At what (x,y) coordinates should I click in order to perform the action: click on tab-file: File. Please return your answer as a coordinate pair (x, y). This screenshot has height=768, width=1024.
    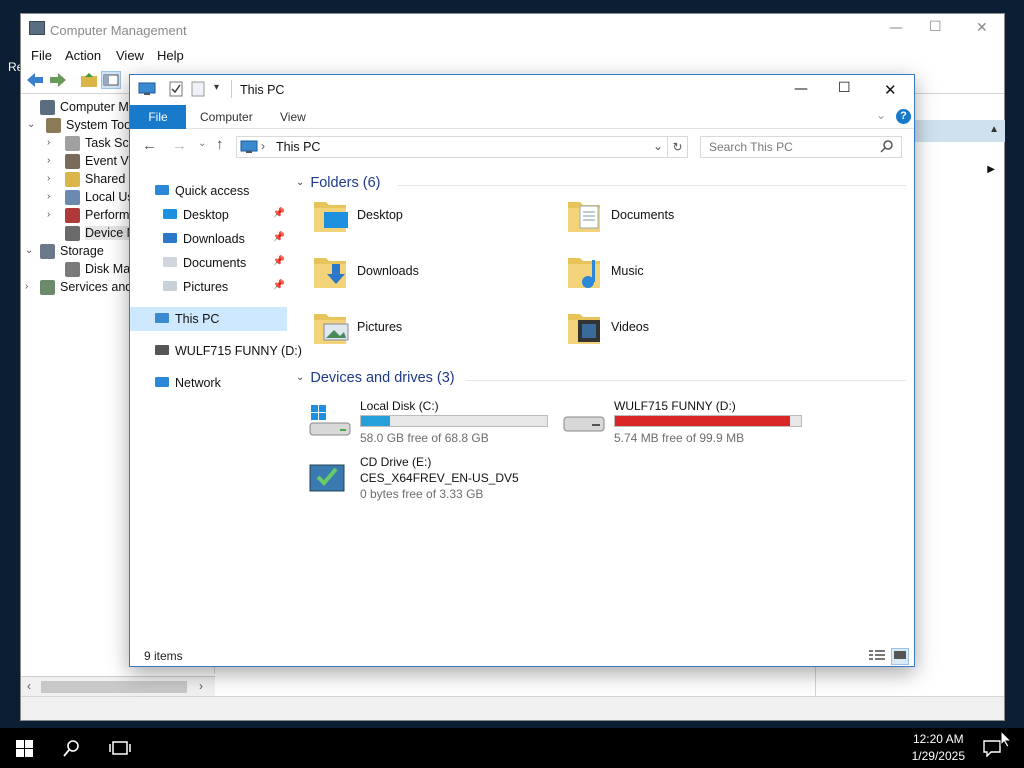
    Looking at the image, I should click on (158, 117).